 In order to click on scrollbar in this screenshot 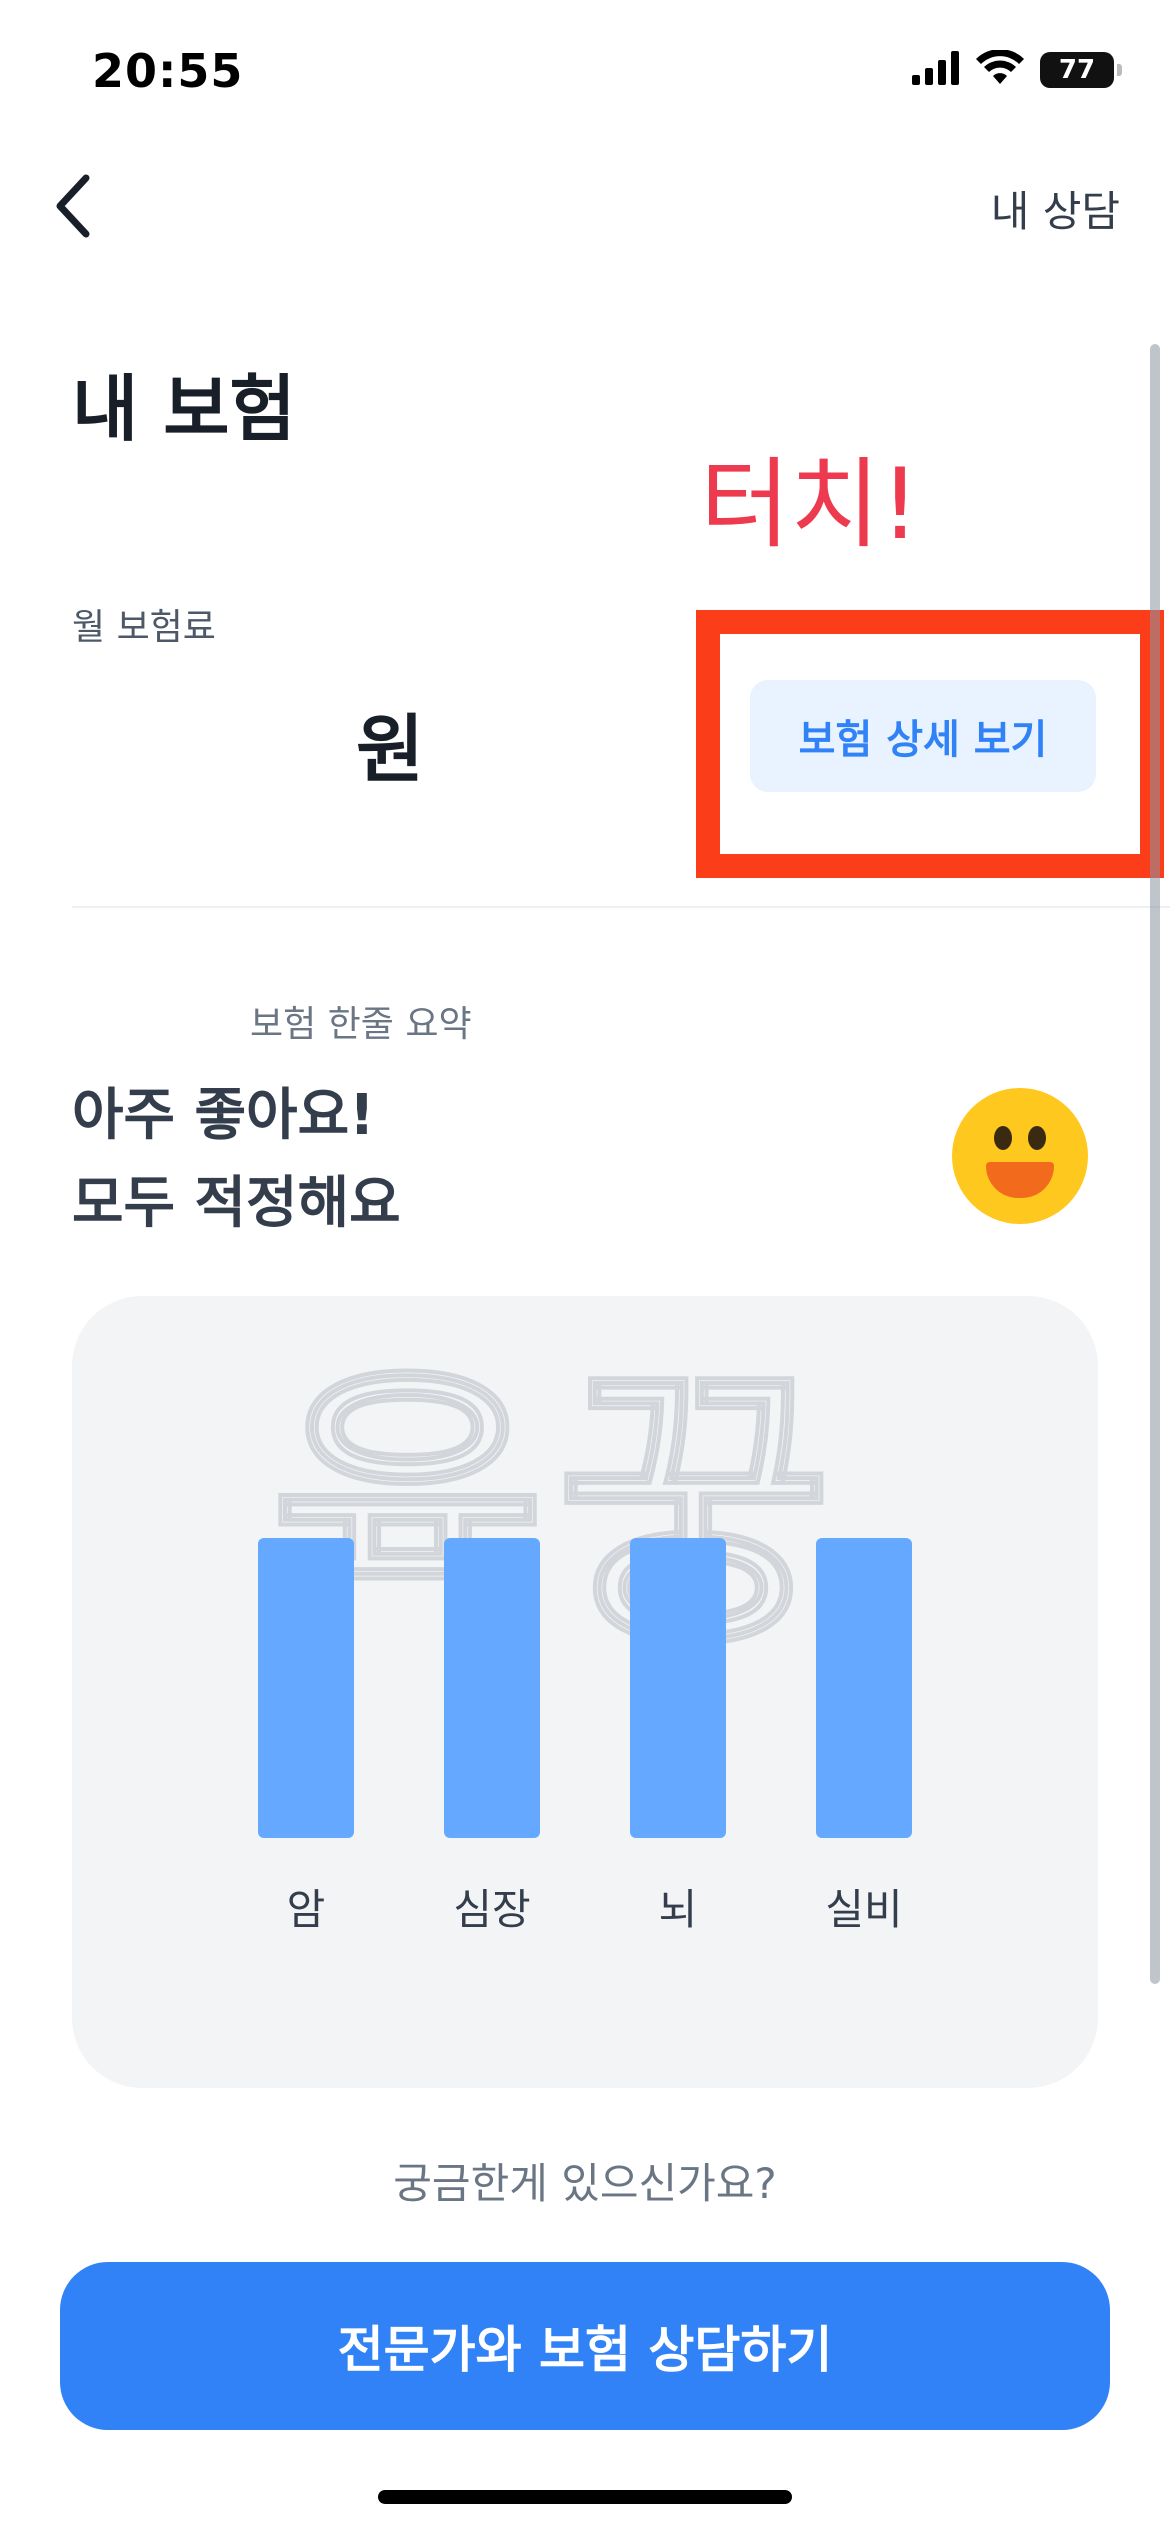, I will do `click(1155, 1164)`.